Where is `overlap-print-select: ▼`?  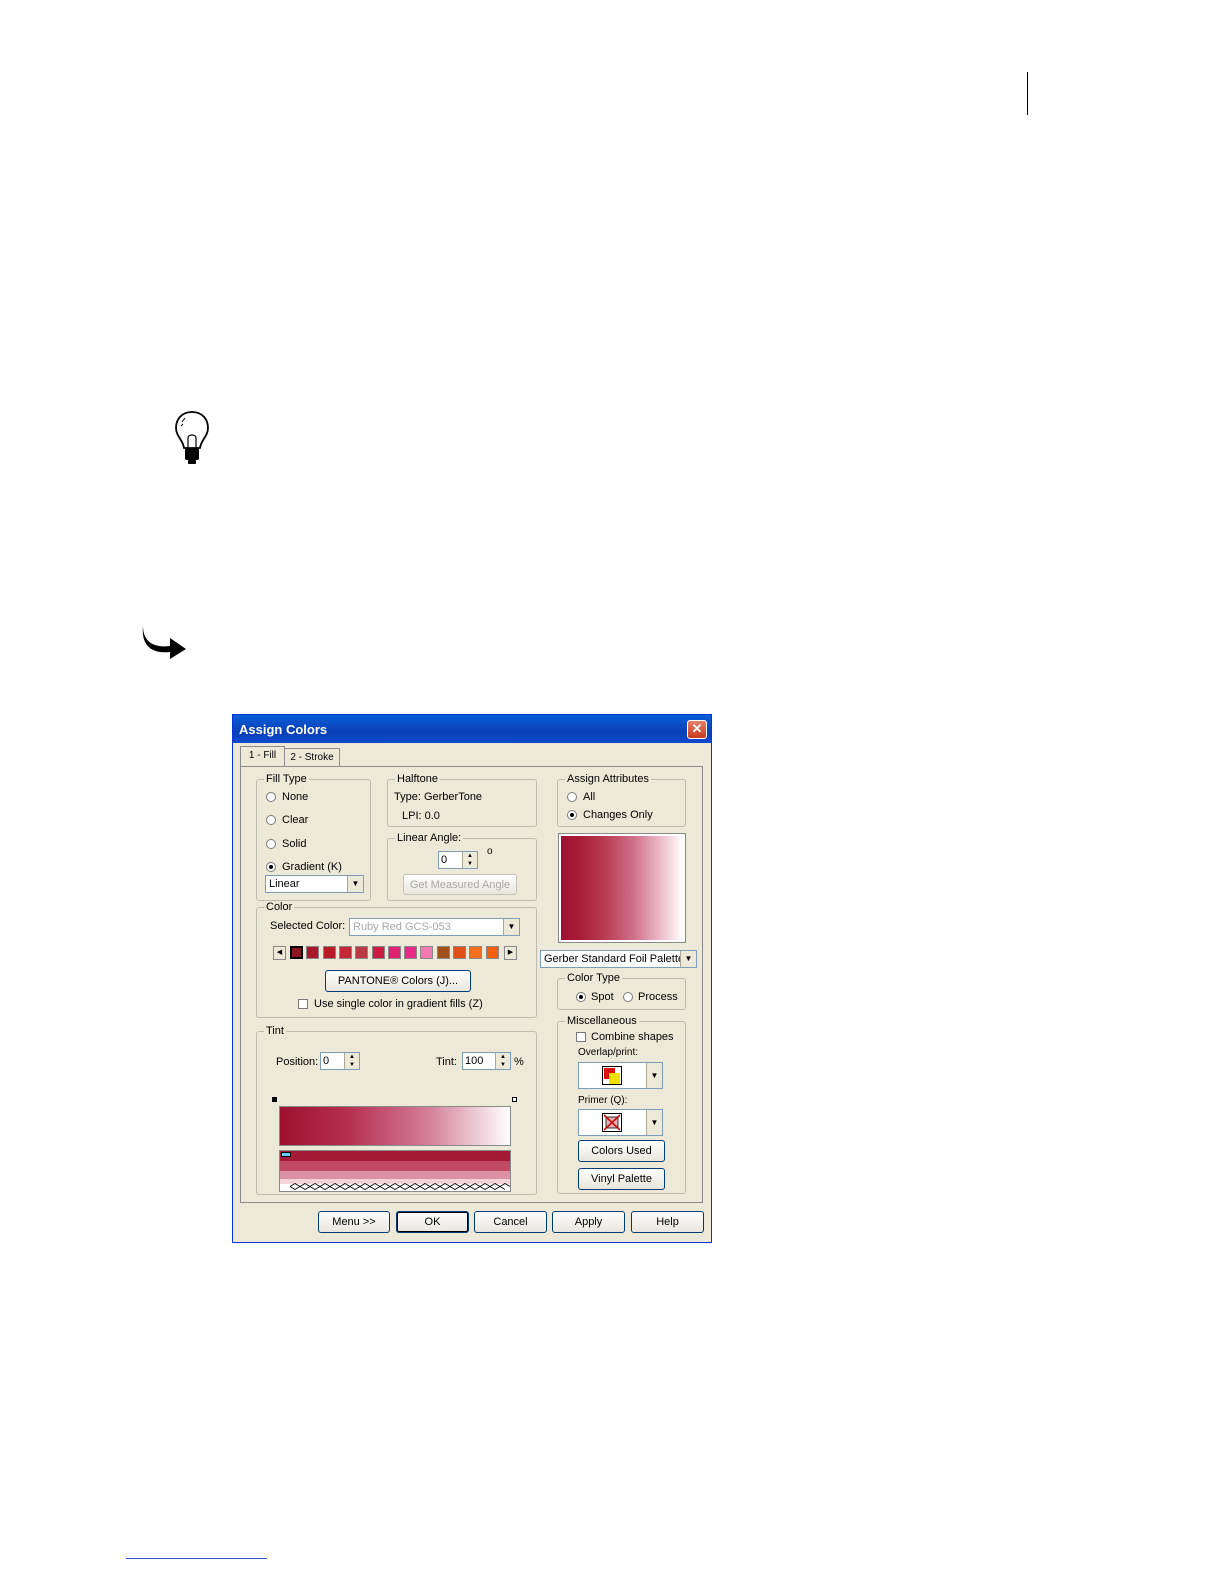
overlap-print-select: ▼ is located at coordinates (620, 1075).